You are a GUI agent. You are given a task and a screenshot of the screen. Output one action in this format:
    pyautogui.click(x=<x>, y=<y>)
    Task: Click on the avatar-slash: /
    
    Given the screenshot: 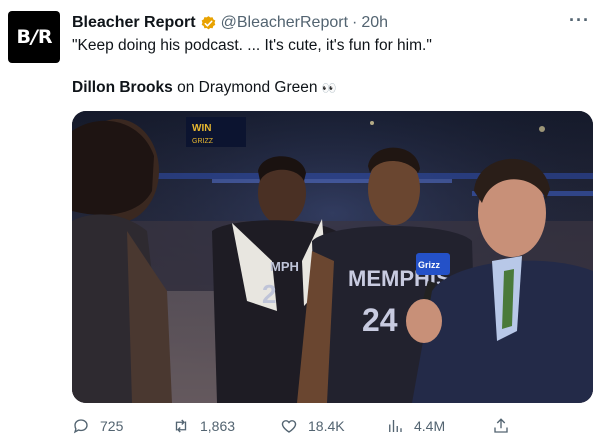 What is the action you would take?
    pyautogui.click(x=34, y=37)
    